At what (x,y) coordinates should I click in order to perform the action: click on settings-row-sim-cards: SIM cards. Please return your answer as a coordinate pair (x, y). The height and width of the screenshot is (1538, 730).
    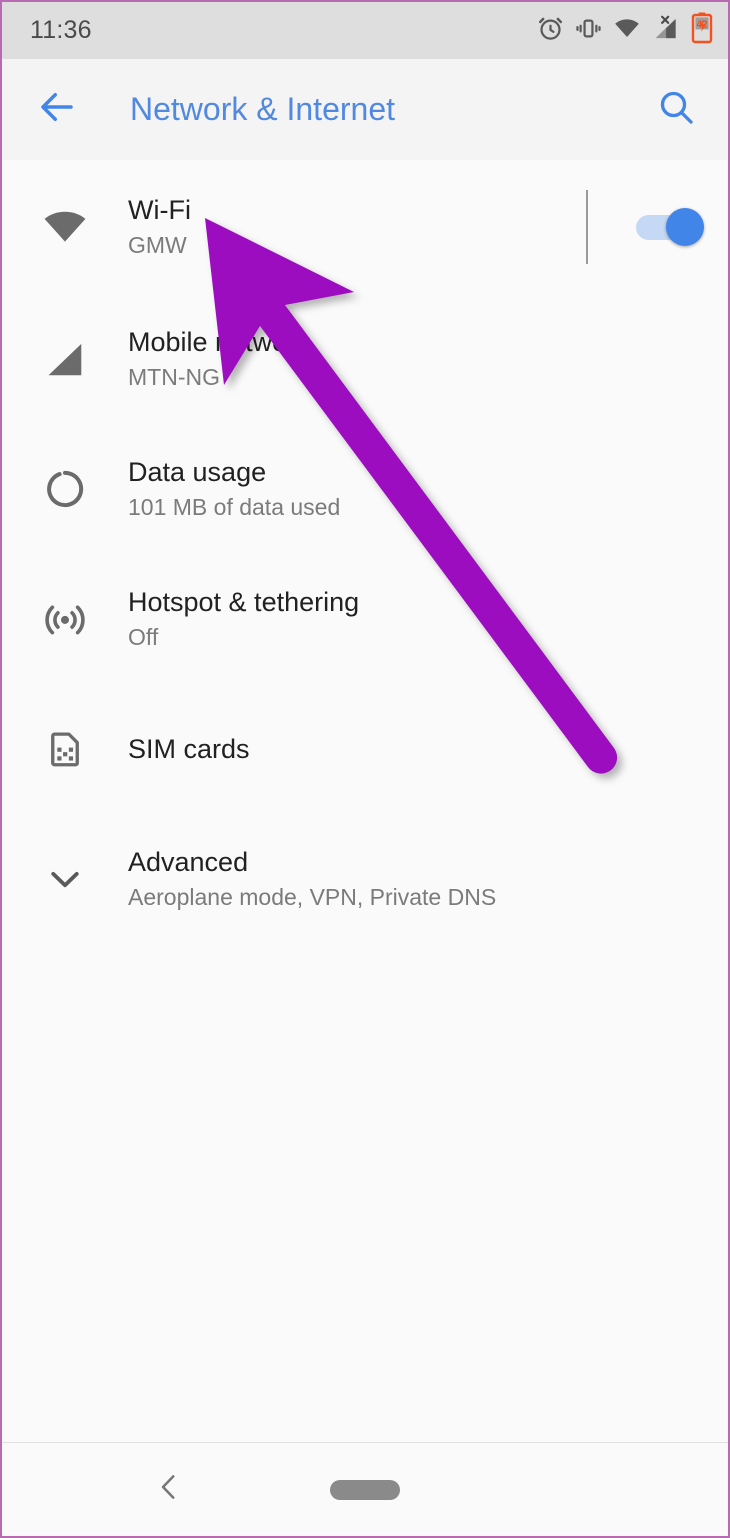
    Looking at the image, I should click on (365, 749).